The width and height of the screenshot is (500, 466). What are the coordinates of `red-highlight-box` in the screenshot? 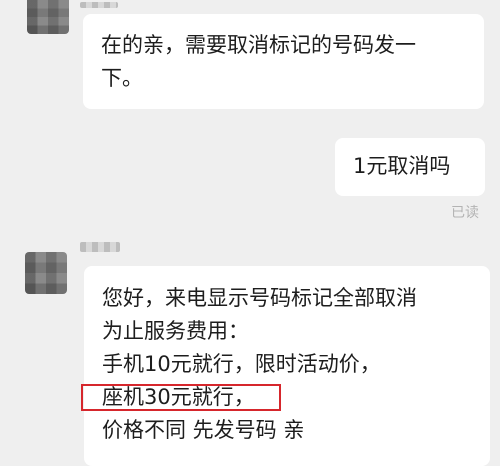 It's located at (181, 397).